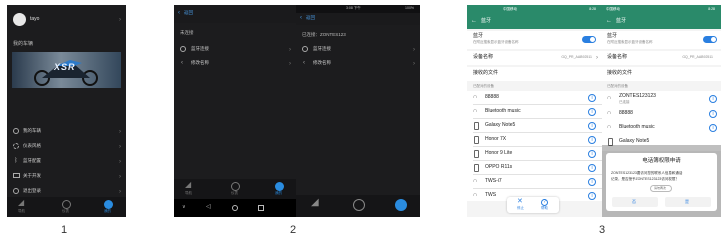  What do you see at coordinates (661, 99) in the screenshot?
I see `list-item: ∩ ZONTES123123 已连接 i` at bounding box center [661, 99].